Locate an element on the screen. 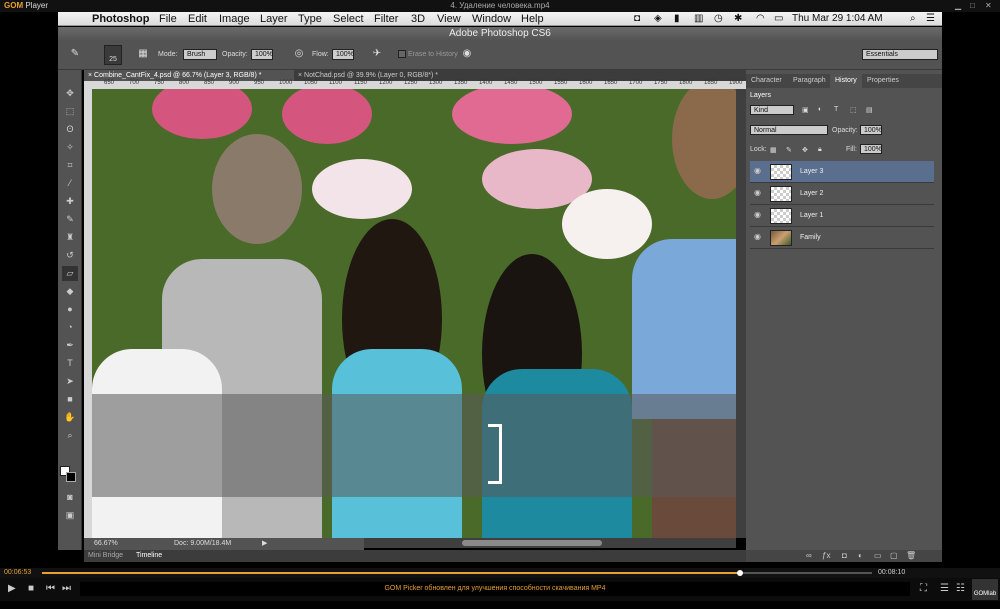 This screenshot has width=1000, height=609. zoom-tool-icon: ⌕ is located at coordinates (70, 435).